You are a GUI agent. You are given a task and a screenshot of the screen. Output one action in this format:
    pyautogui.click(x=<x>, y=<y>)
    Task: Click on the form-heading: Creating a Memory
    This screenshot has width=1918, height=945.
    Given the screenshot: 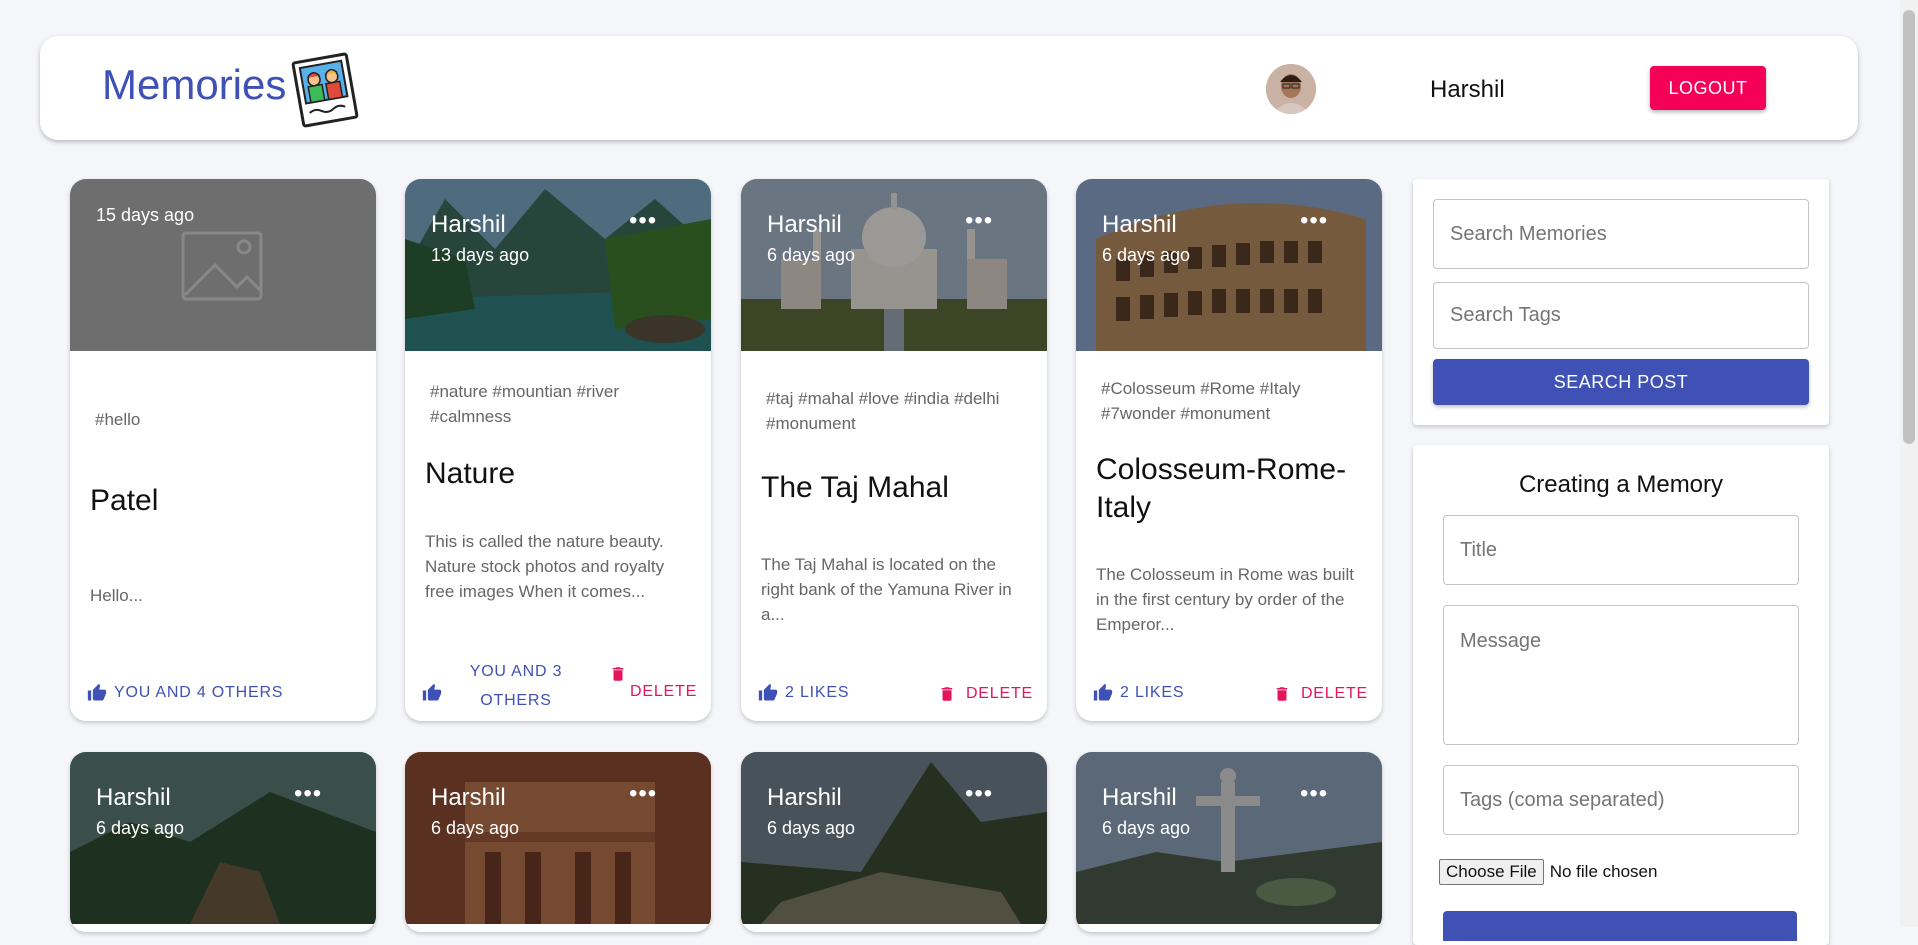 What is the action you would take?
    pyautogui.click(x=1621, y=484)
    